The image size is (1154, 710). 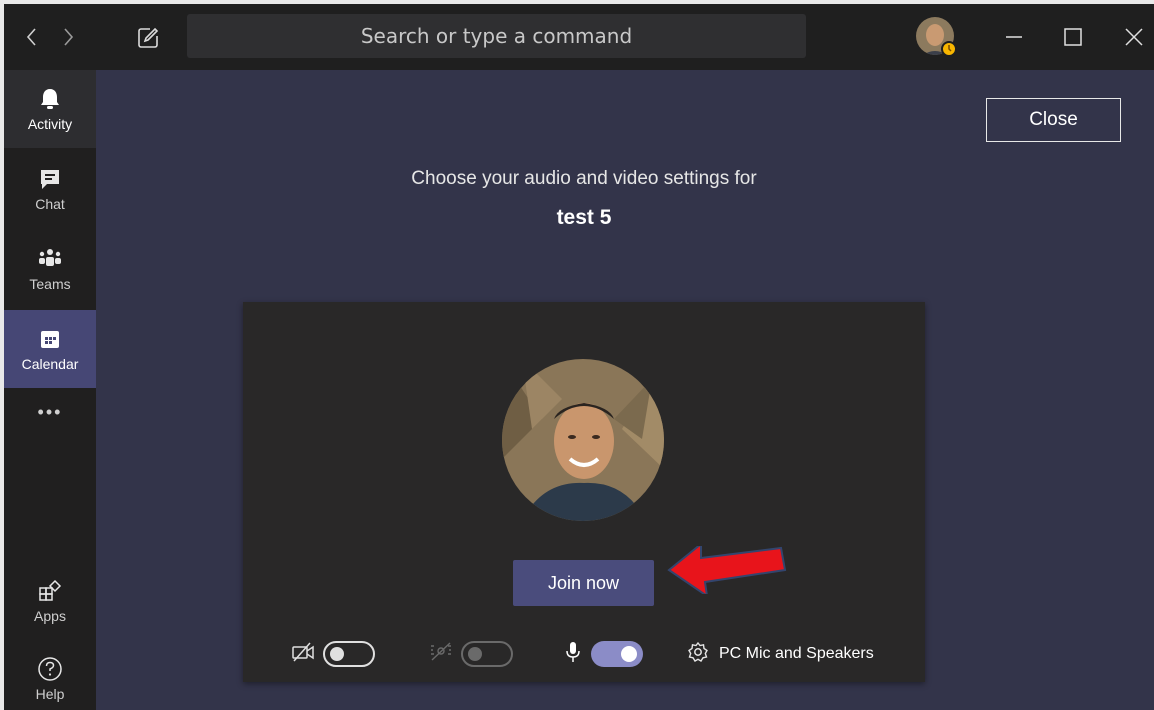 I want to click on mic-control, so click(x=604, y=654).